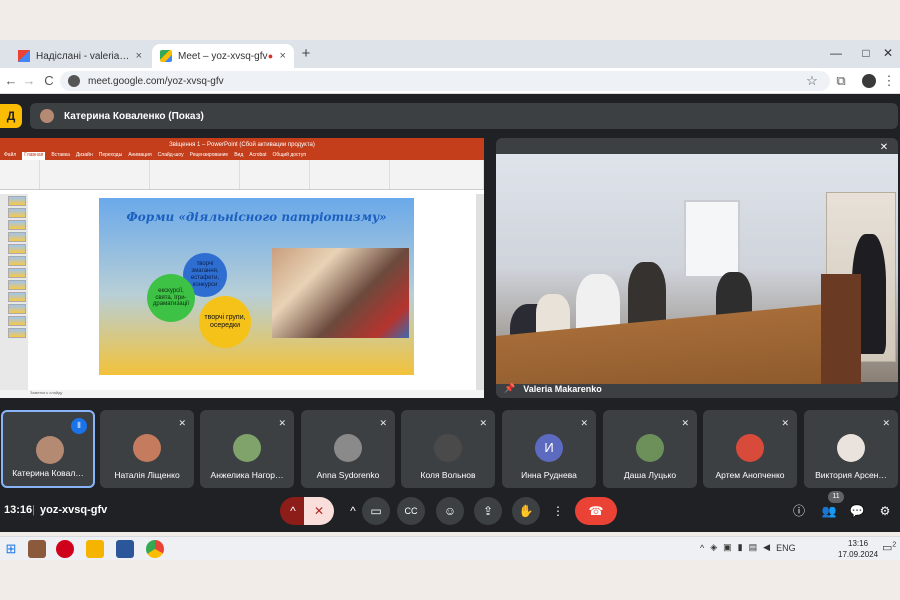 The height and width of the screenshot is (600, 900). Describe the element at coordinates (79, 426) in the screenshot. I see `speaking-indicator-icon: ⦀` at that location.